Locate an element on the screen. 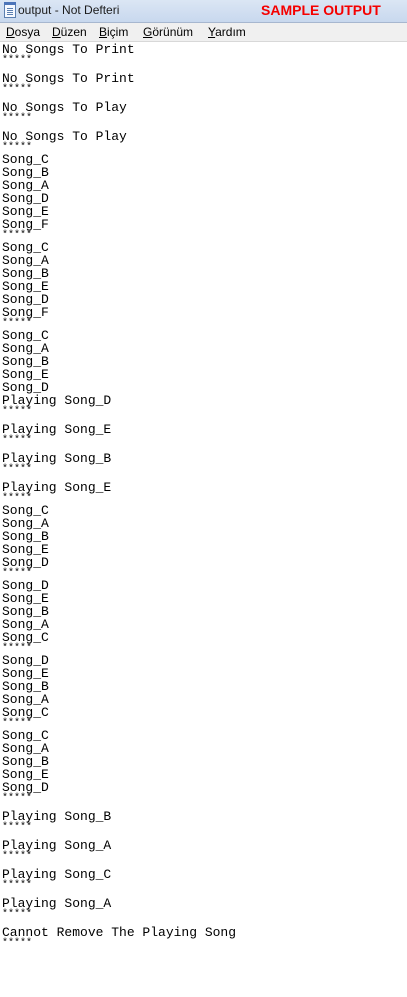  menu-gorunum-accel: G is located at coordinates (148, 32).